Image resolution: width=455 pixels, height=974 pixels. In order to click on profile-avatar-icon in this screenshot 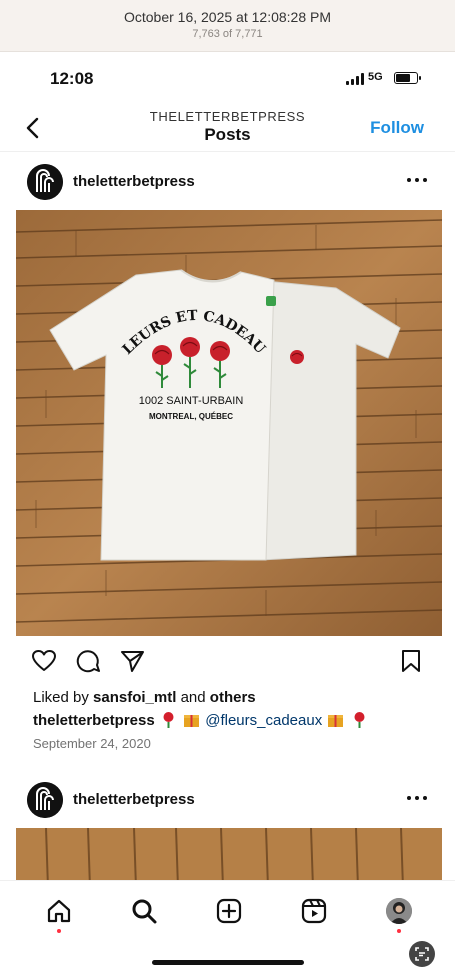, I will do `click(399, 911)`.